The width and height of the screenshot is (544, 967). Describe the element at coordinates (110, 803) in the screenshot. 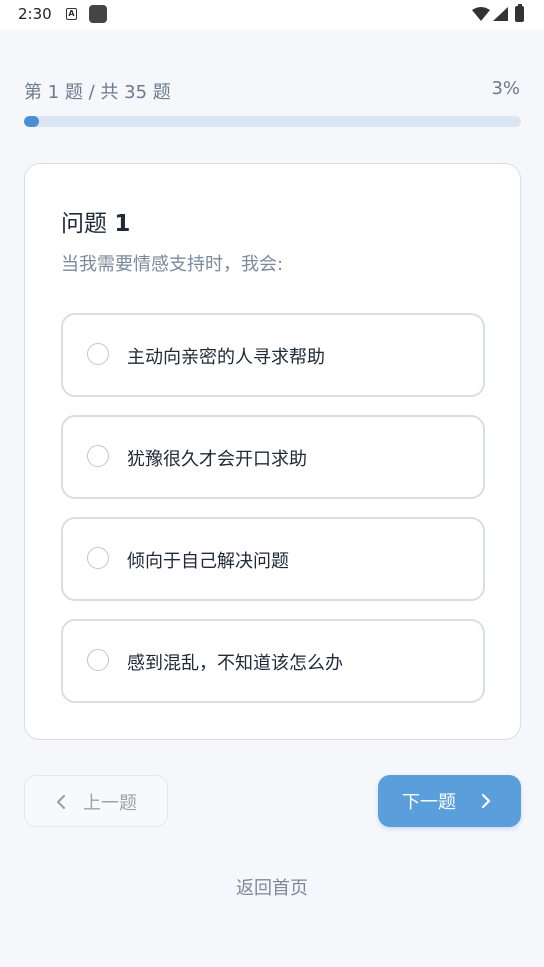

I see `previous-button-label: 上一题` at that location.